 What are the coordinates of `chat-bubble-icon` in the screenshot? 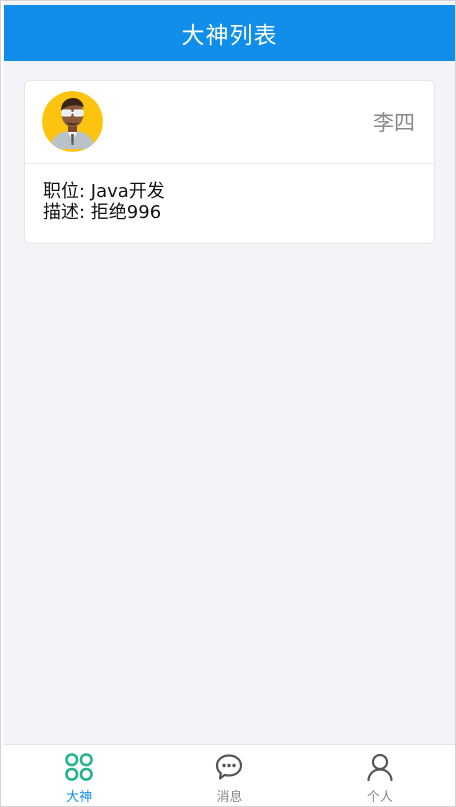 It's located at (229, 767).